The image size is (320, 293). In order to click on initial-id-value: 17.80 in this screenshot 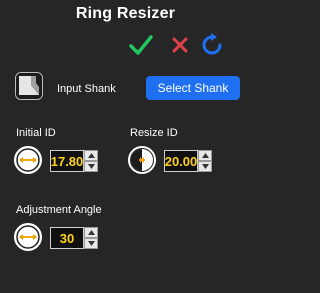, I will do `click(67, 161)`.